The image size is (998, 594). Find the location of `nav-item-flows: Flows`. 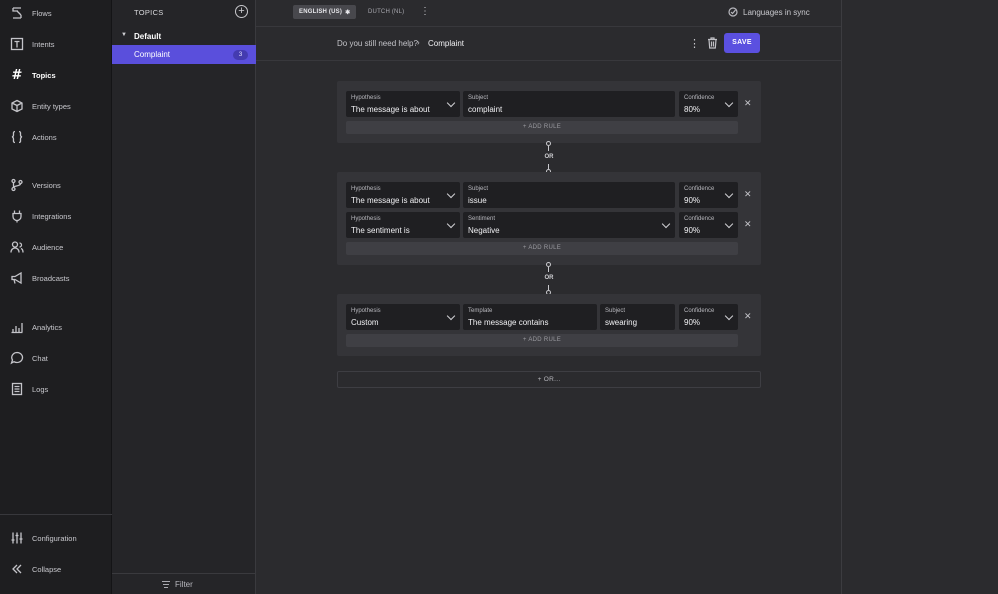

nav-item-flows: Flows is located at coordinates (56, 13).